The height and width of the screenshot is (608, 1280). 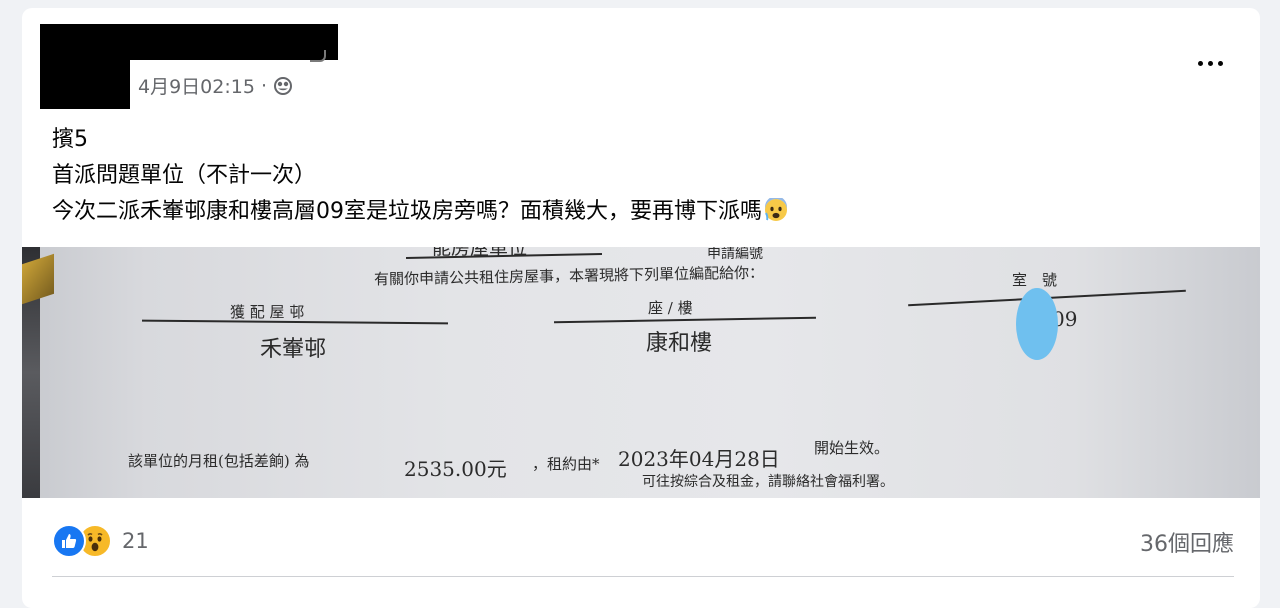 What do you see at coordinates (569, 276) in the screenshot?
I see `doc-intro: 有關你申請公共租住房屋事，本署現將下列單位編配給你：` at bounding box center [569, 276].